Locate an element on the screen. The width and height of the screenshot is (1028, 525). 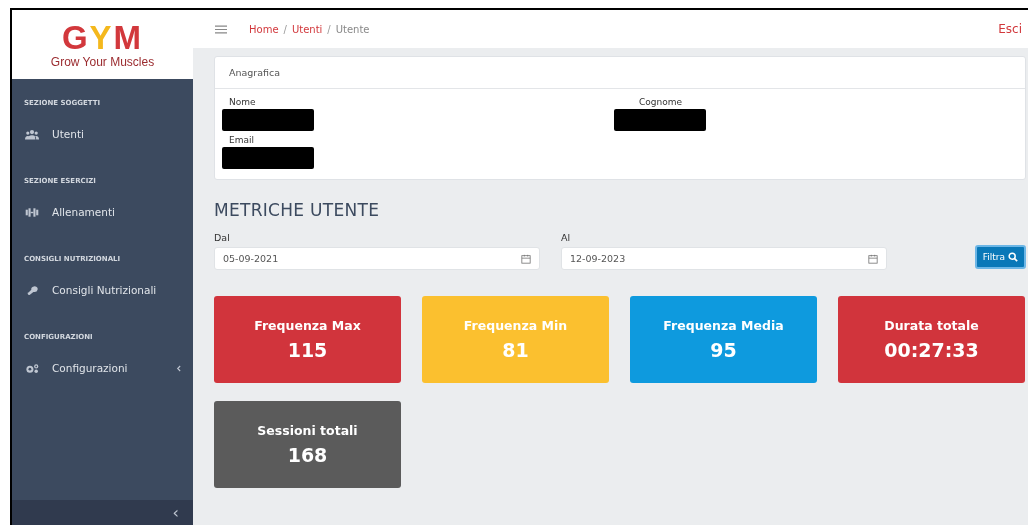
sidebar-item-label: Utenti is located at coordinates (68, 134).